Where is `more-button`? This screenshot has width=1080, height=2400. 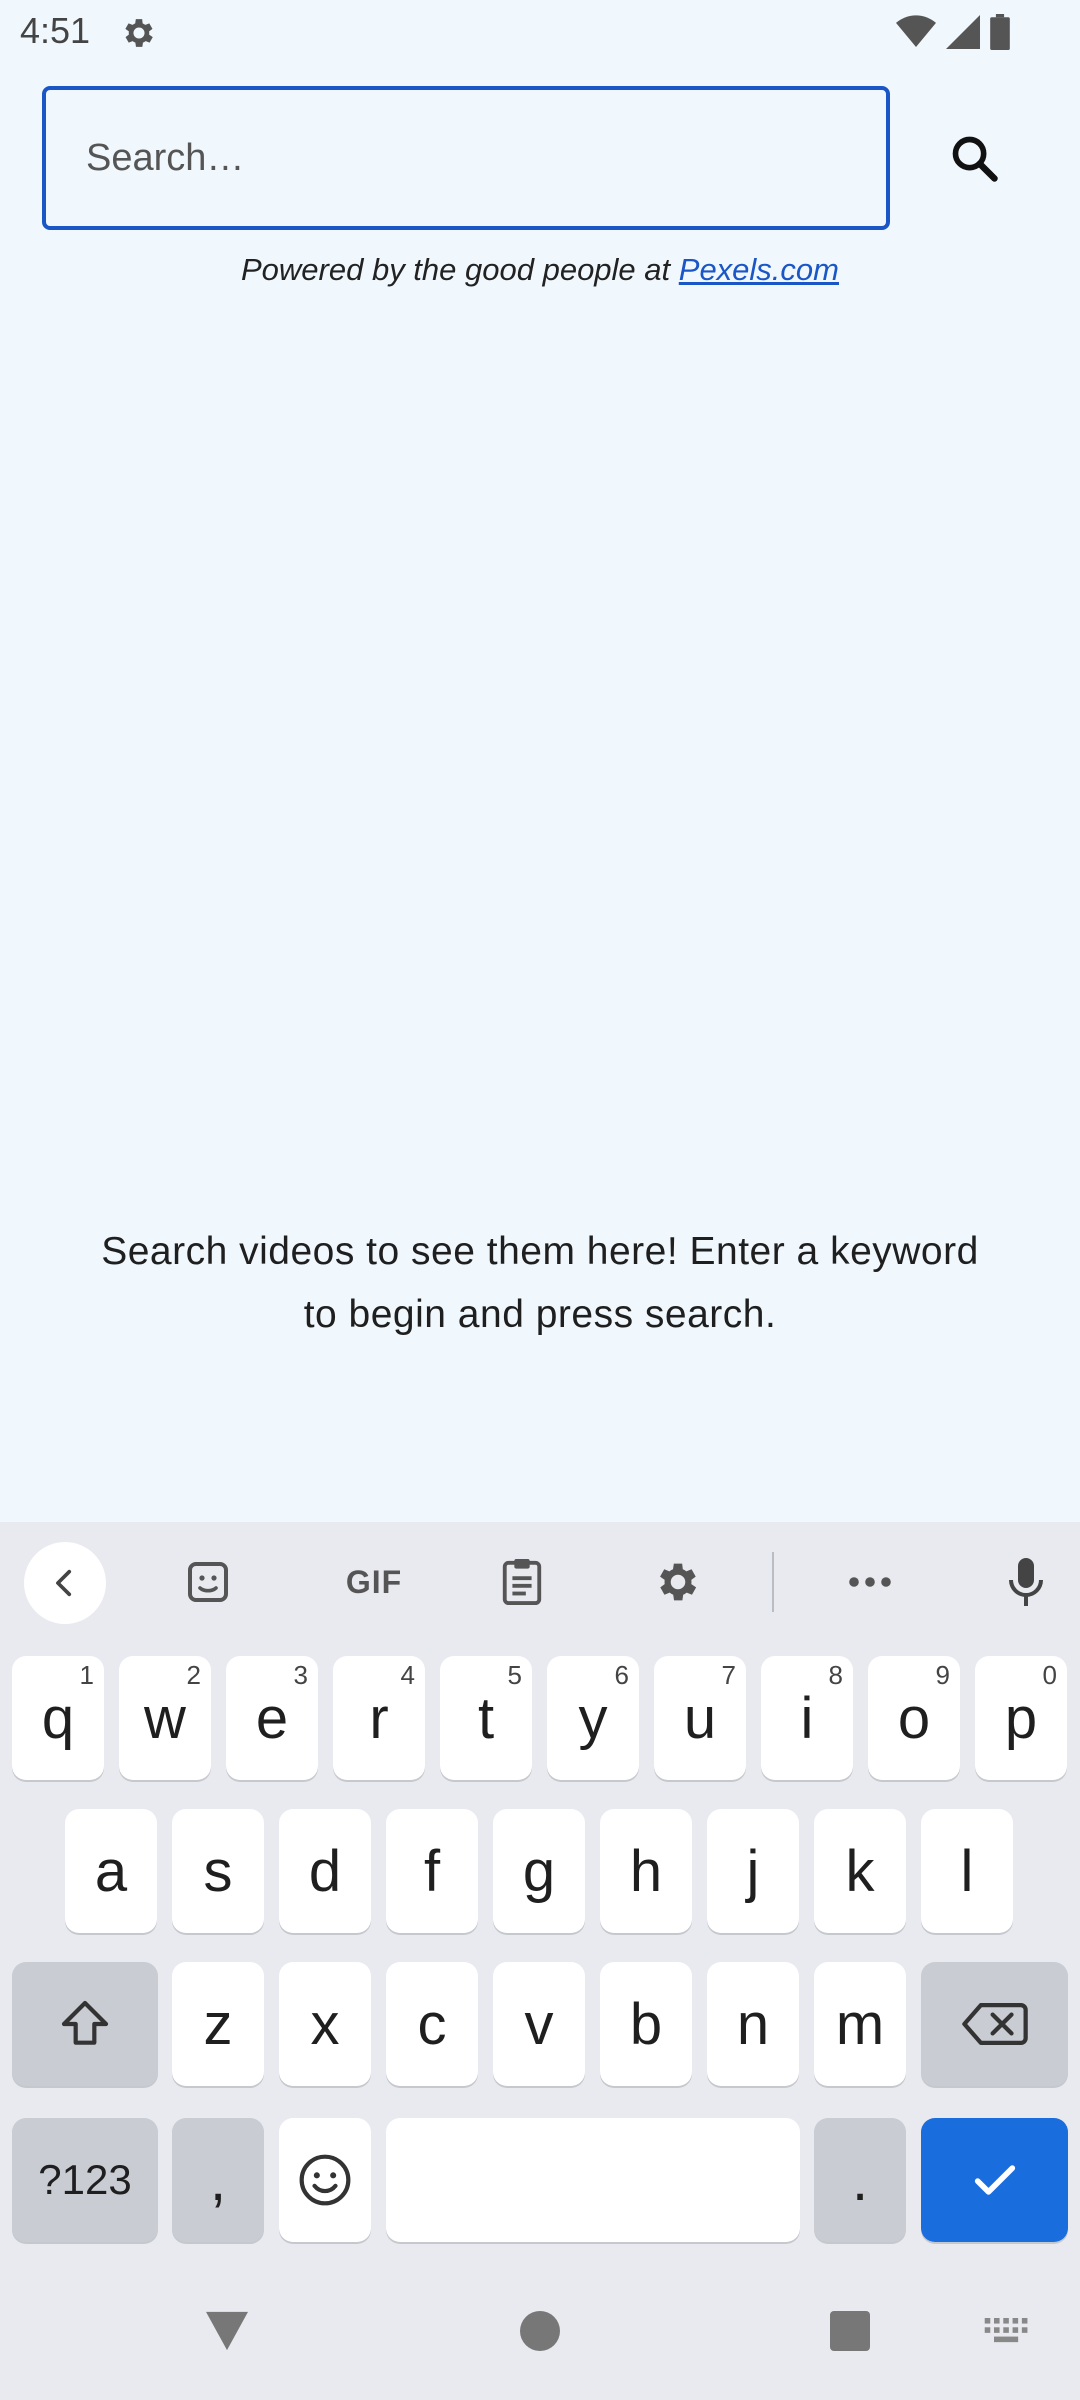
more-button is located at coordinates (870, 1582).